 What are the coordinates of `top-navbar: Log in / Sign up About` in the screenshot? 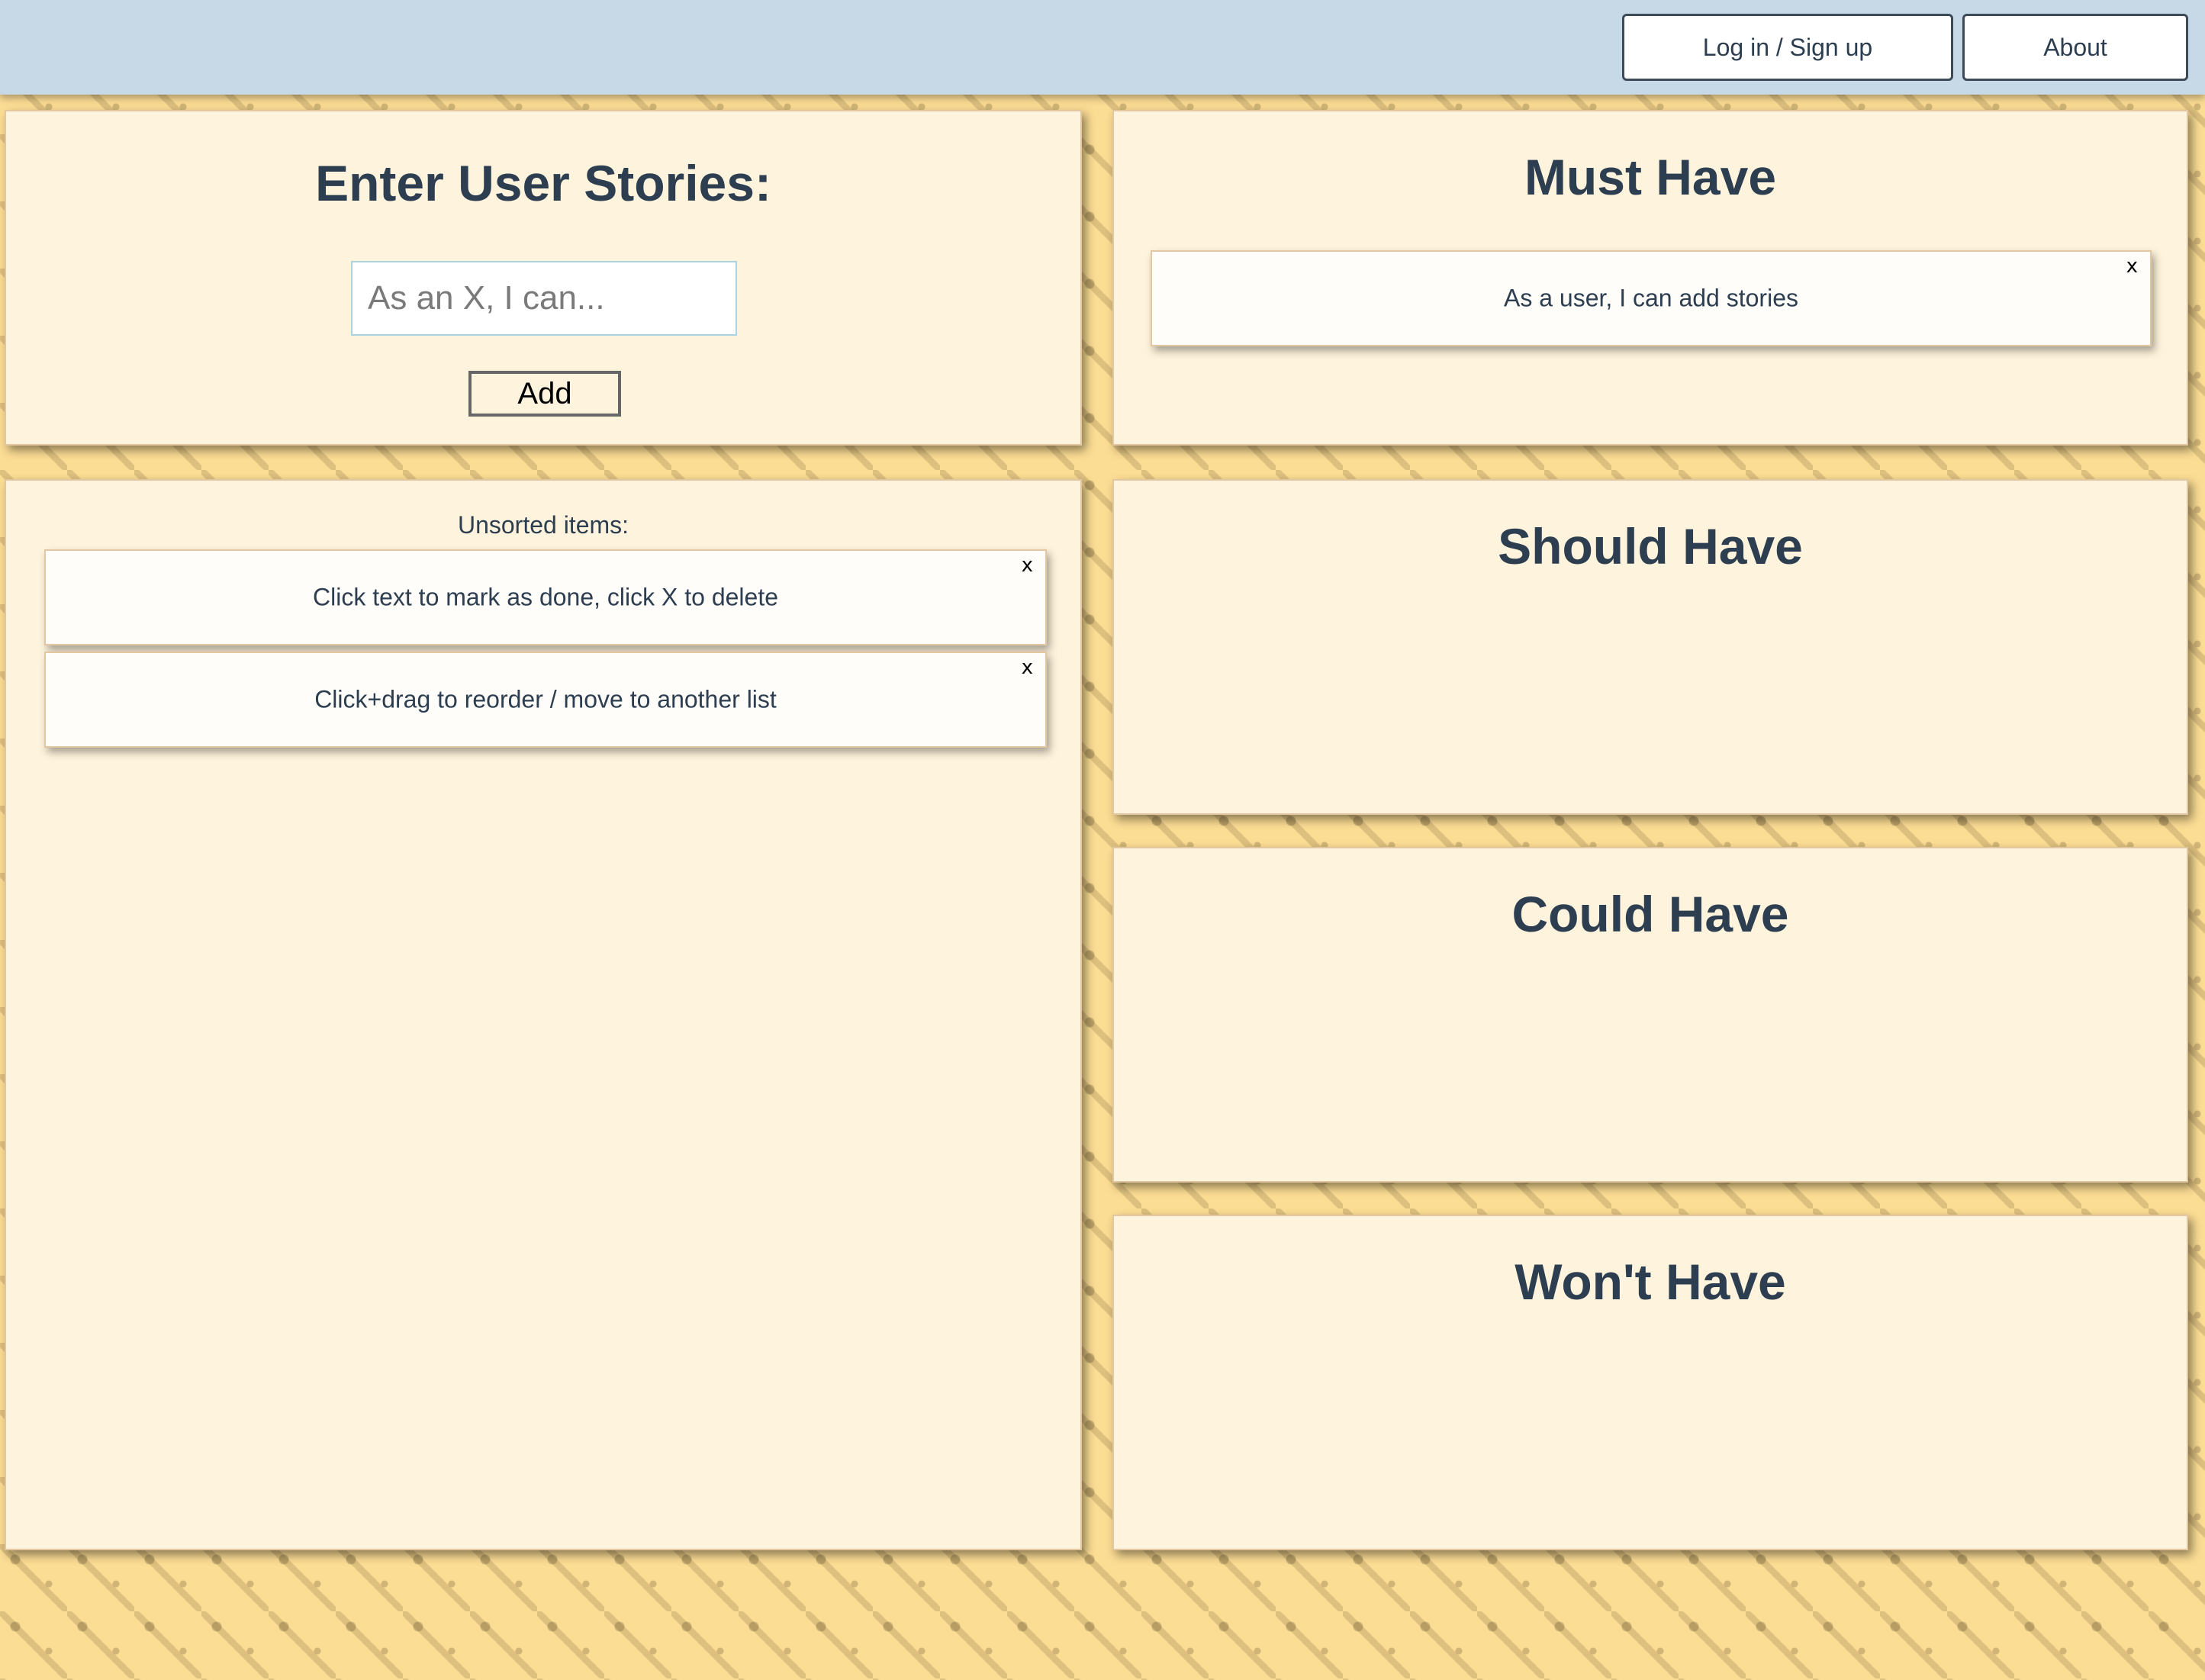 It's located at (1102, 47).